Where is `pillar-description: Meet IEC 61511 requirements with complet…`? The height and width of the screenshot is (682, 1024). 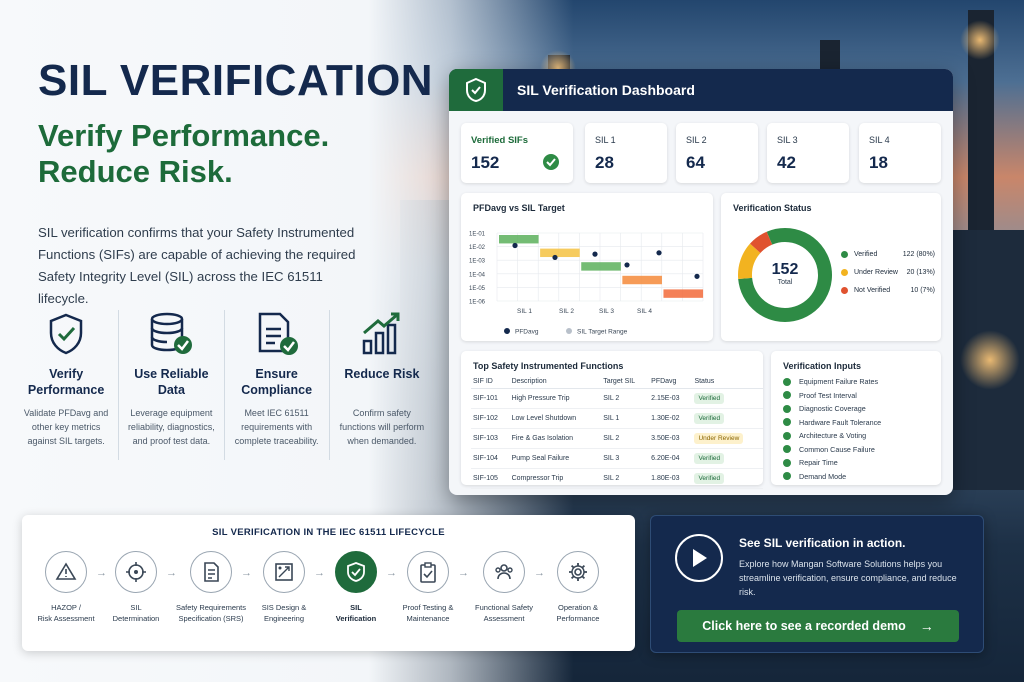 pillar-description: Meet IEC 61511 requirements with complet… is located at coordinates (276, 427).